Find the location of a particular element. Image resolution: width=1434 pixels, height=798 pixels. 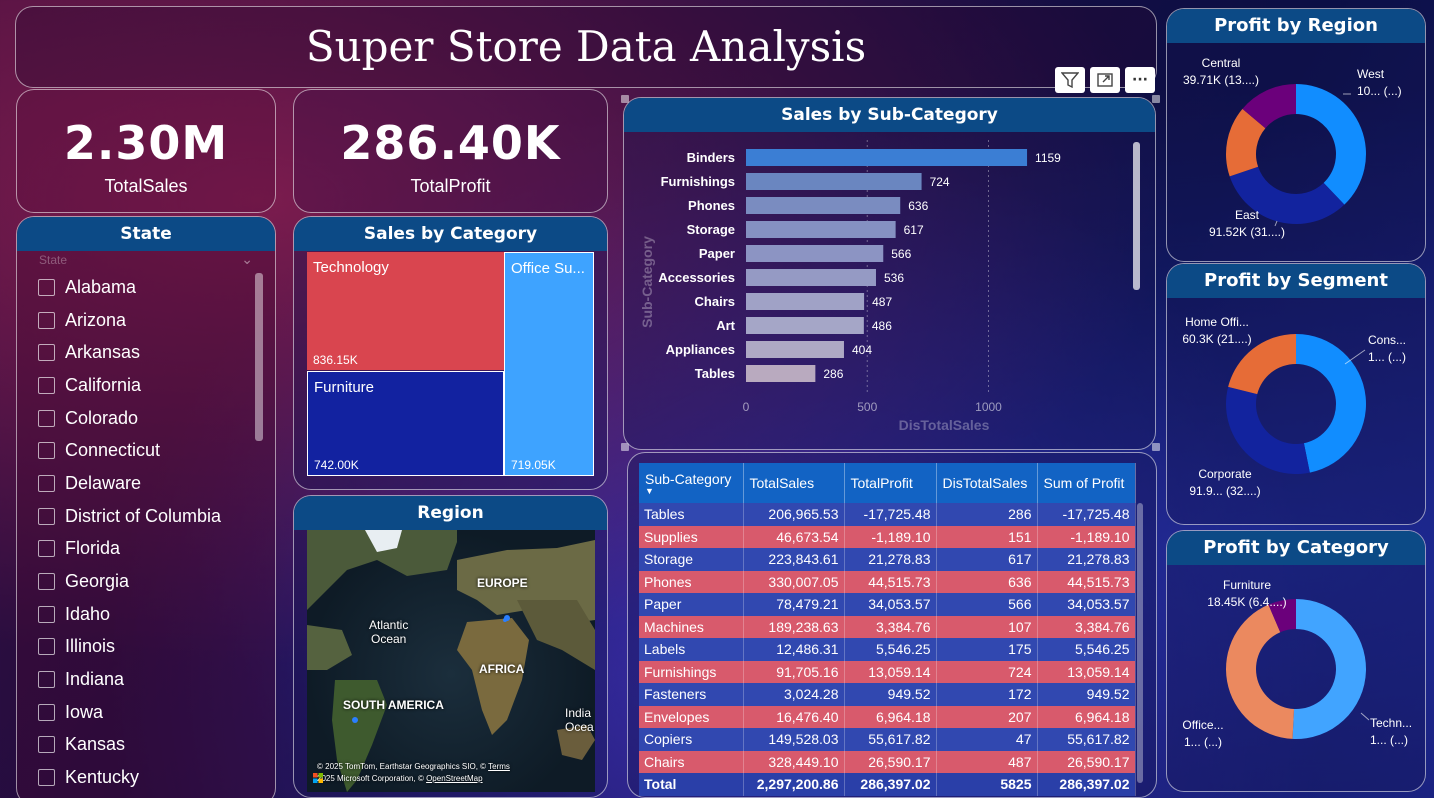

state-item: California is located at coordinates (146, 385).